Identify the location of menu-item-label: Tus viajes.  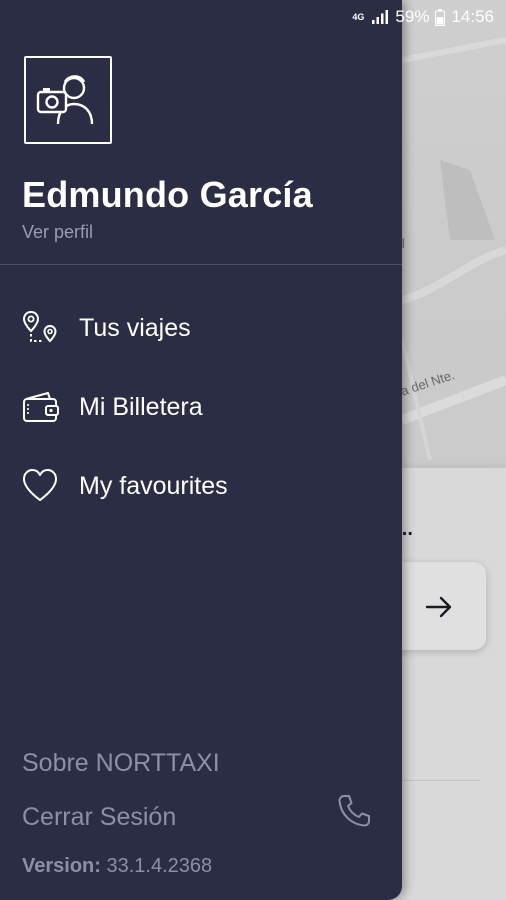
(135, 327).